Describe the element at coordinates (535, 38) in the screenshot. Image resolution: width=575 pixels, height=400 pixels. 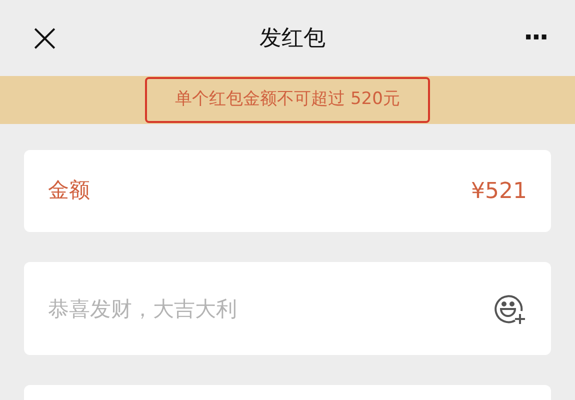
I see `more-button: ···` at that location.